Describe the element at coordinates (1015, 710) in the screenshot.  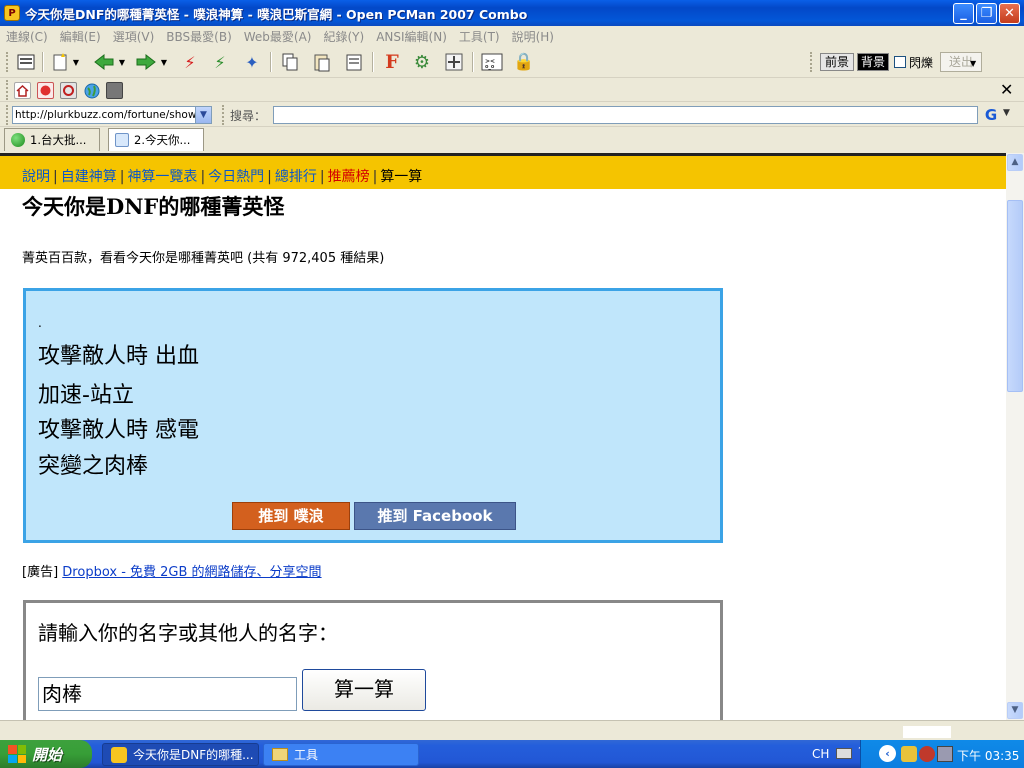
I see `scroll-down-icon: ▼` at that location.